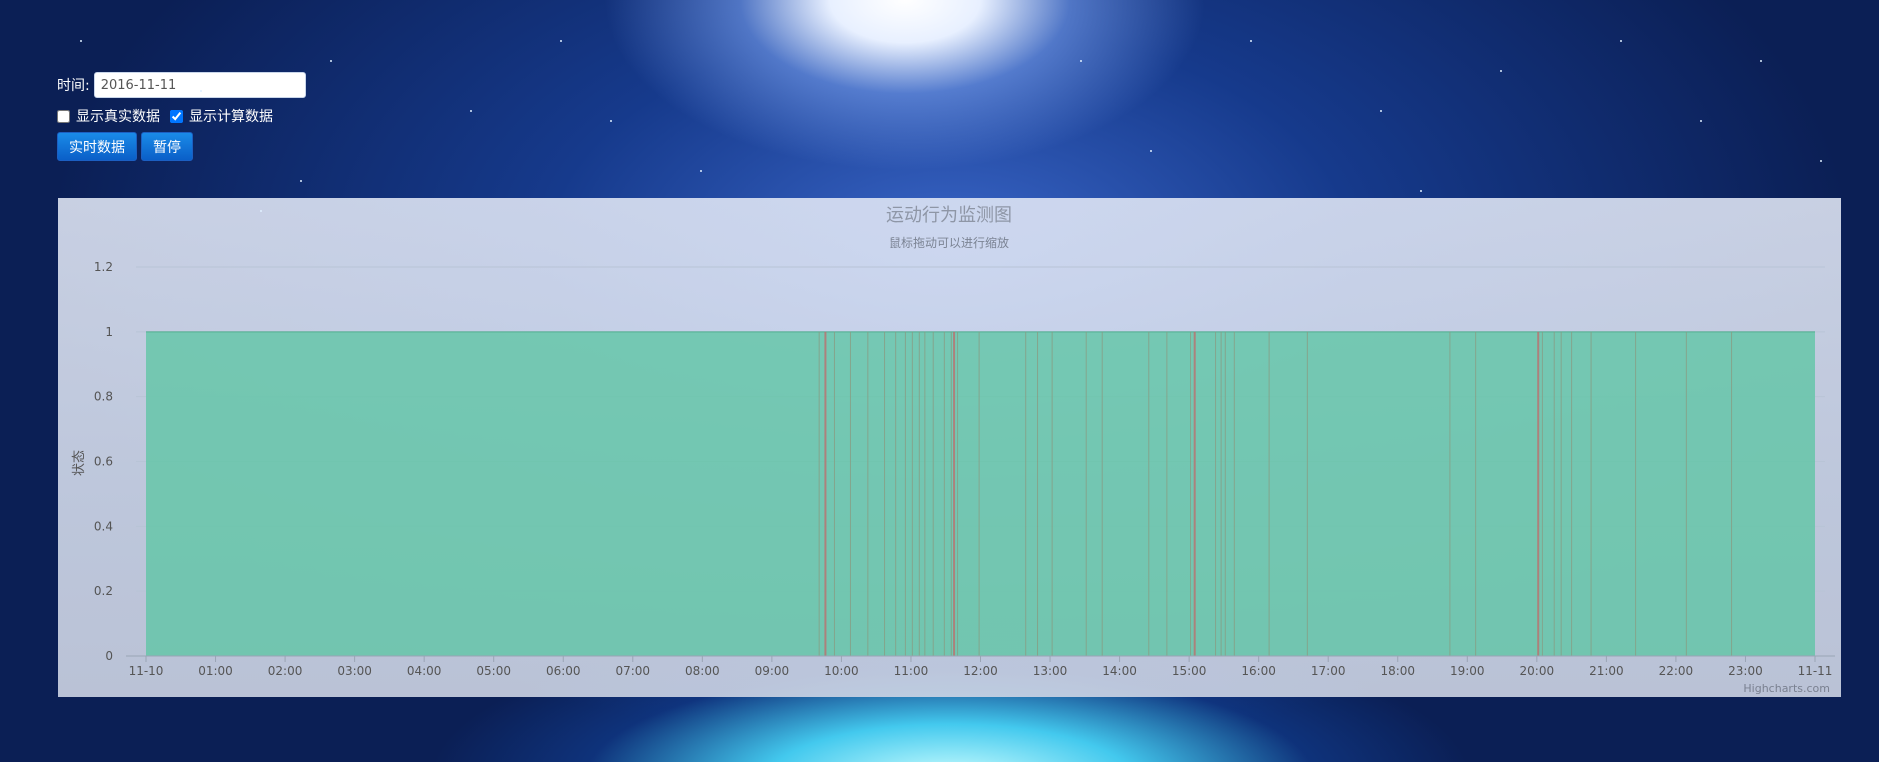 This screenshot has height=762, width=1879. I want to click on show-real-data-checkbox, so click(63, 116).